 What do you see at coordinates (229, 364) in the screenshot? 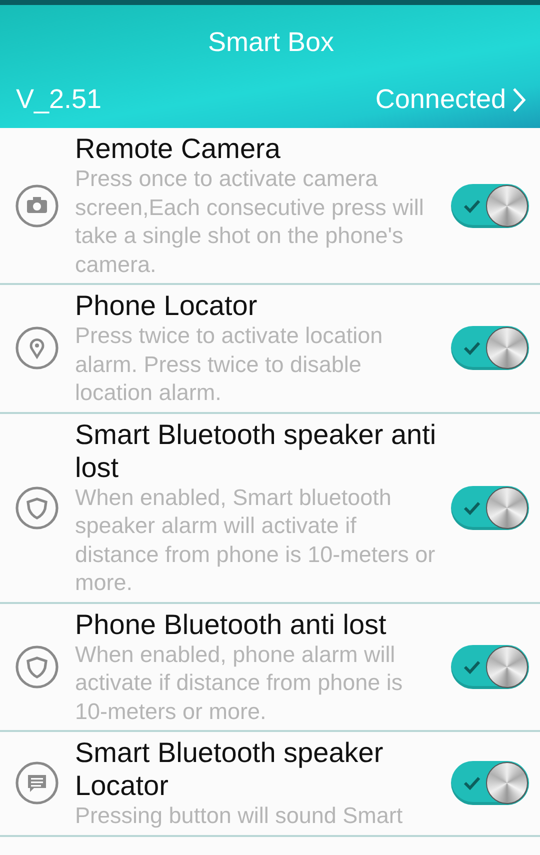
I see `setting-description: Press twice to activate location alarm. Press twice to disable location alarm.` at bounding box center [229, 364].